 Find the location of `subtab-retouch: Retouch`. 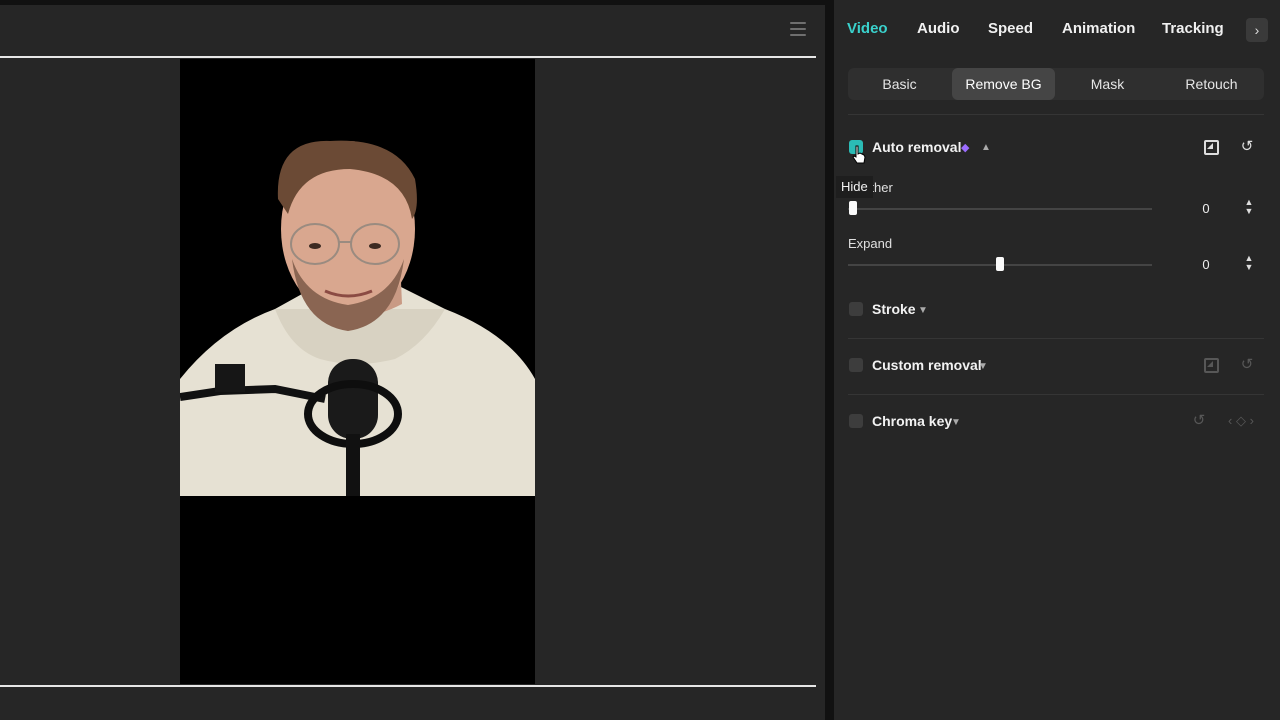

subtab-retouch: Retouch is located at coordinates (1211, 84).